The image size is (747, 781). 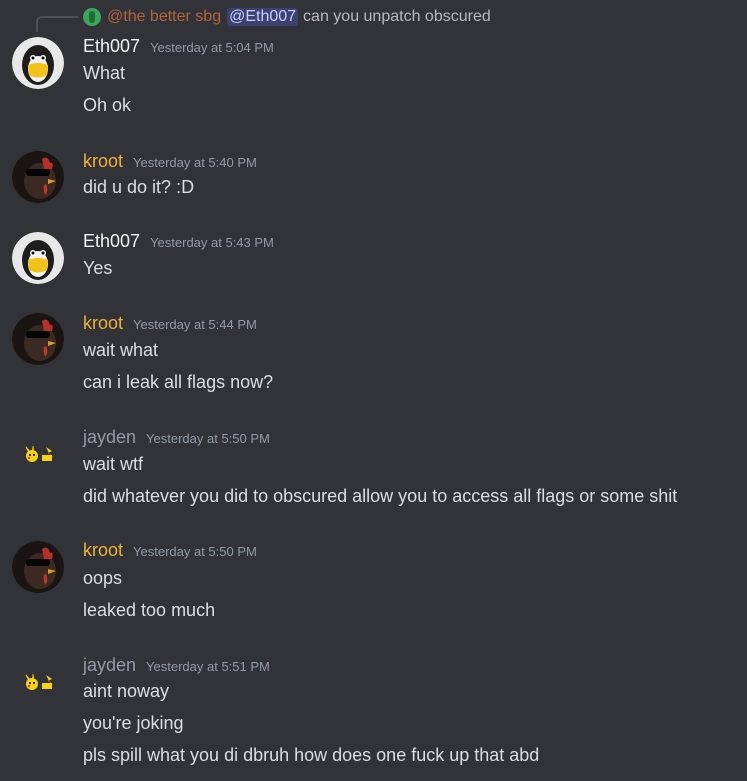 What do you see at coordinates (121, 350) in the screenshot?
I see `message-text: wait what` at bounding box center [121, 350].